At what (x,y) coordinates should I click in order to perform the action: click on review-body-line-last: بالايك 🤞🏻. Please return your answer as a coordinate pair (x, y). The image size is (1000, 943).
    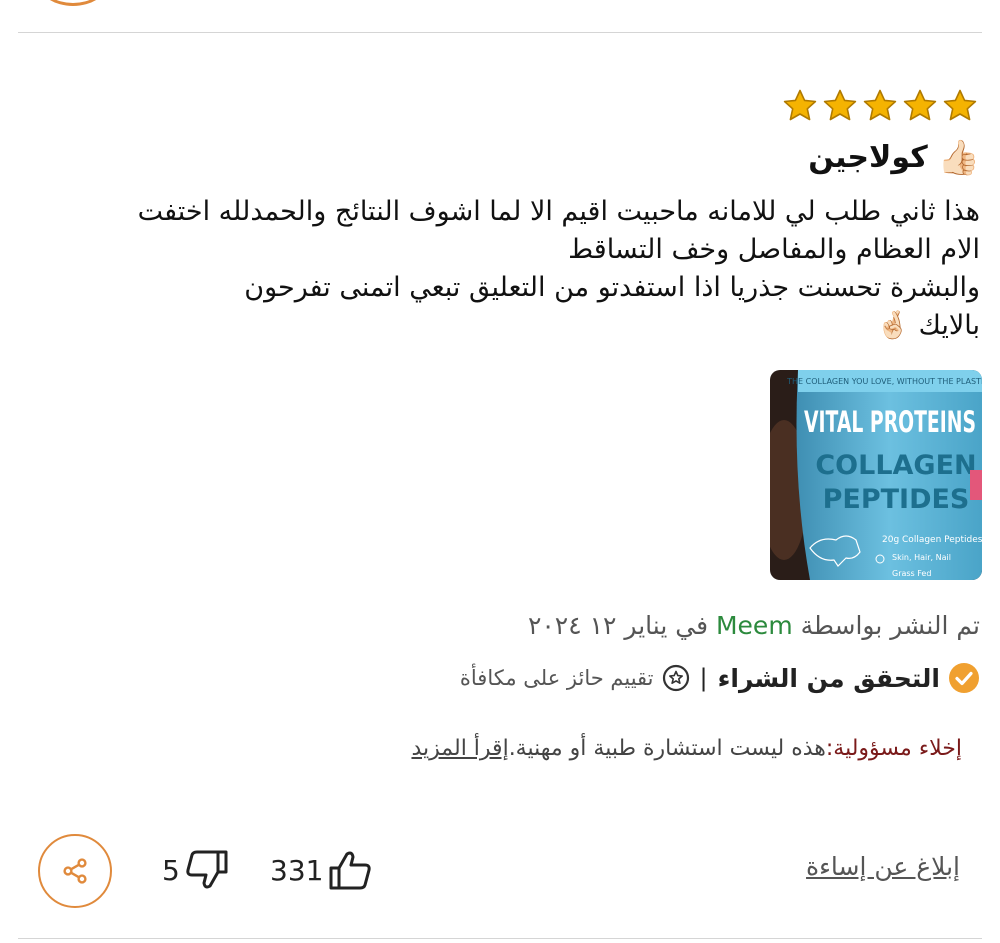
    Looking at the image, I should click on (497, 326).